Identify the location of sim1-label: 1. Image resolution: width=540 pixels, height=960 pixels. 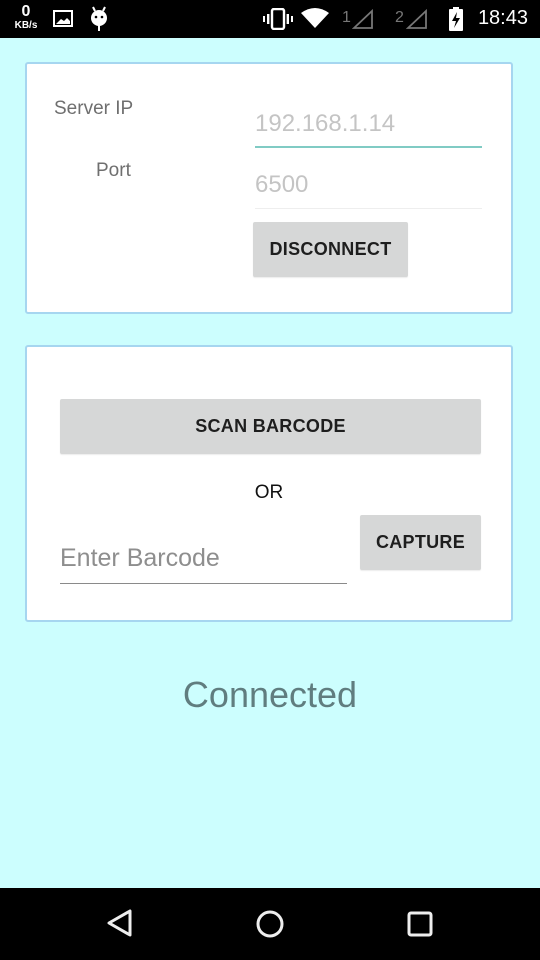
(346, 17).